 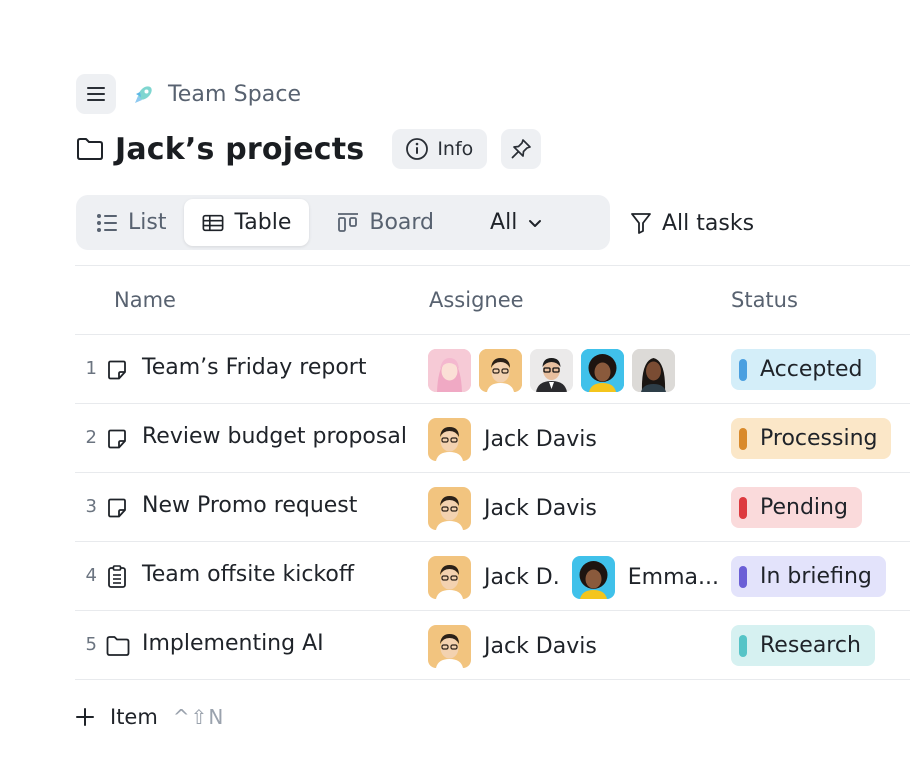 I want to click on view-more-dropdown: All, so click(x=514, y=222).